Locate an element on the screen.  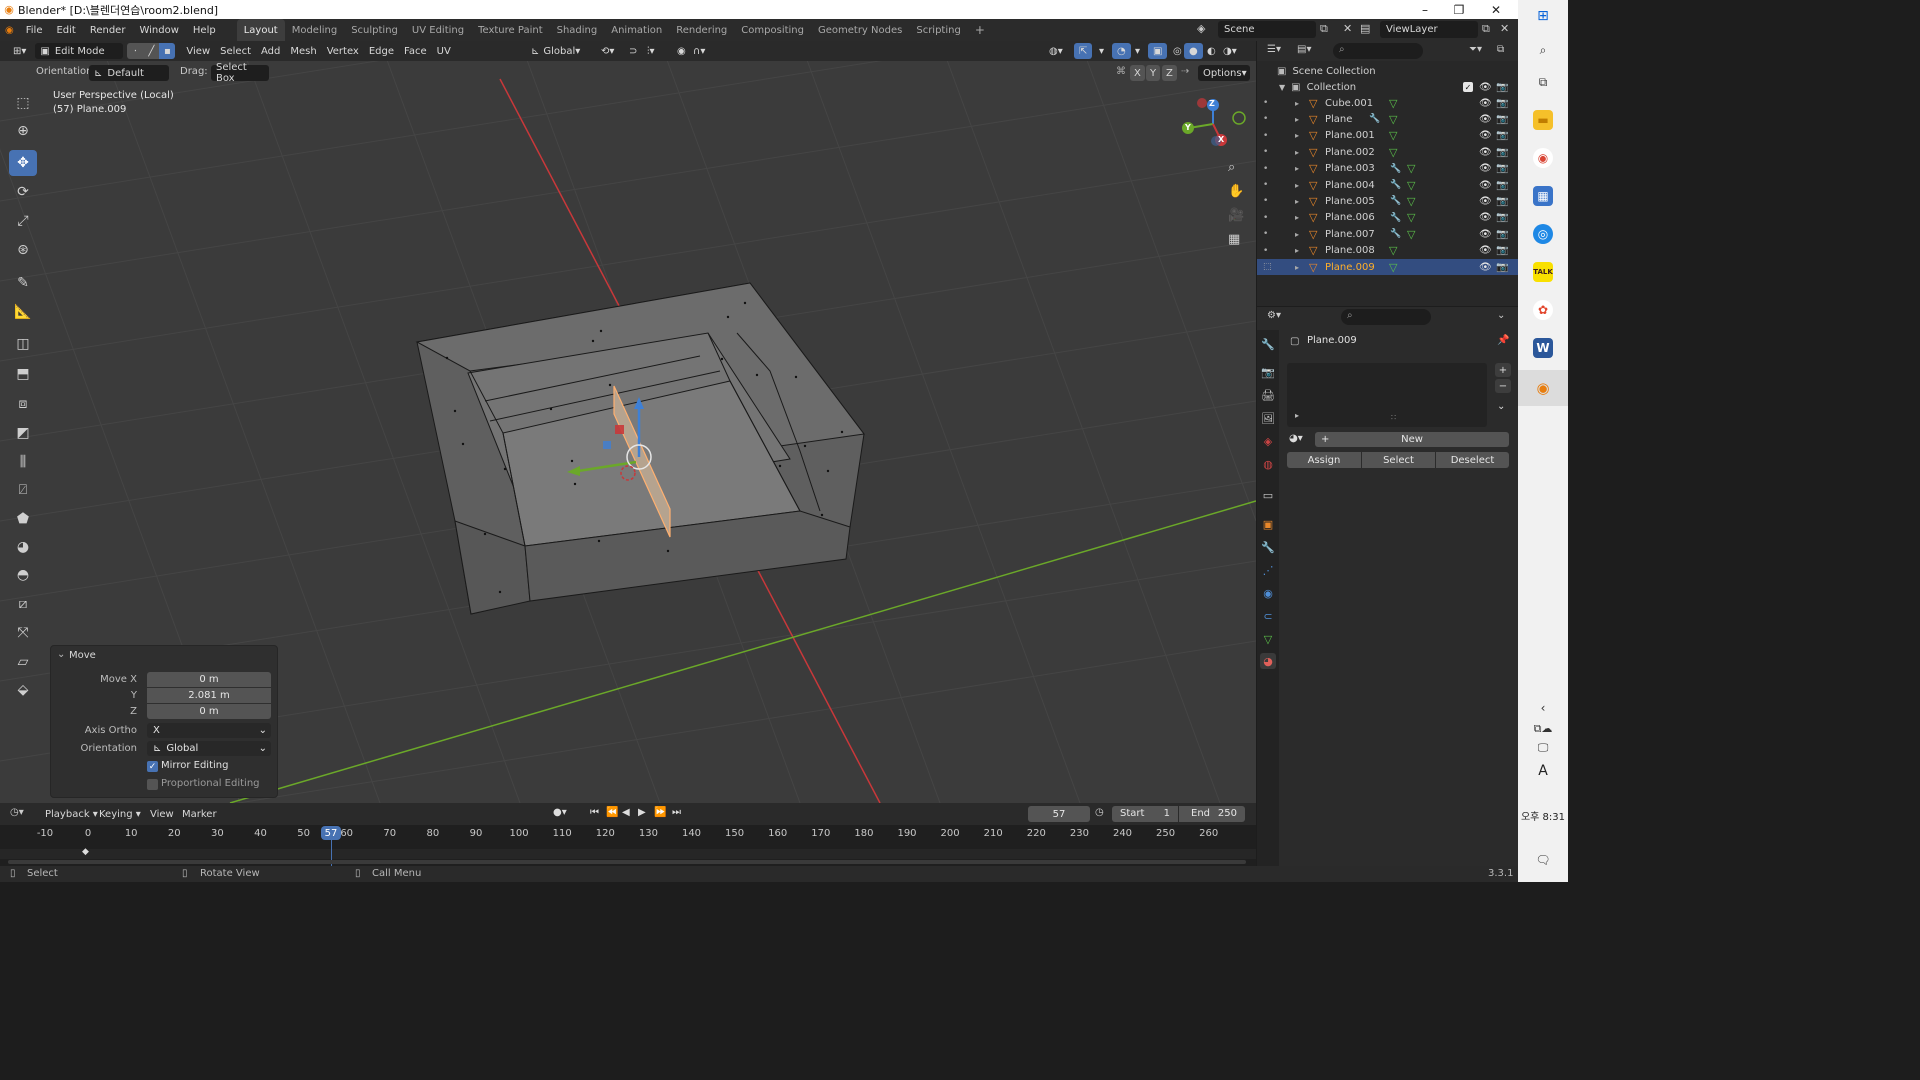
move-x-field: 0 m is located at coordinates (209, 679).